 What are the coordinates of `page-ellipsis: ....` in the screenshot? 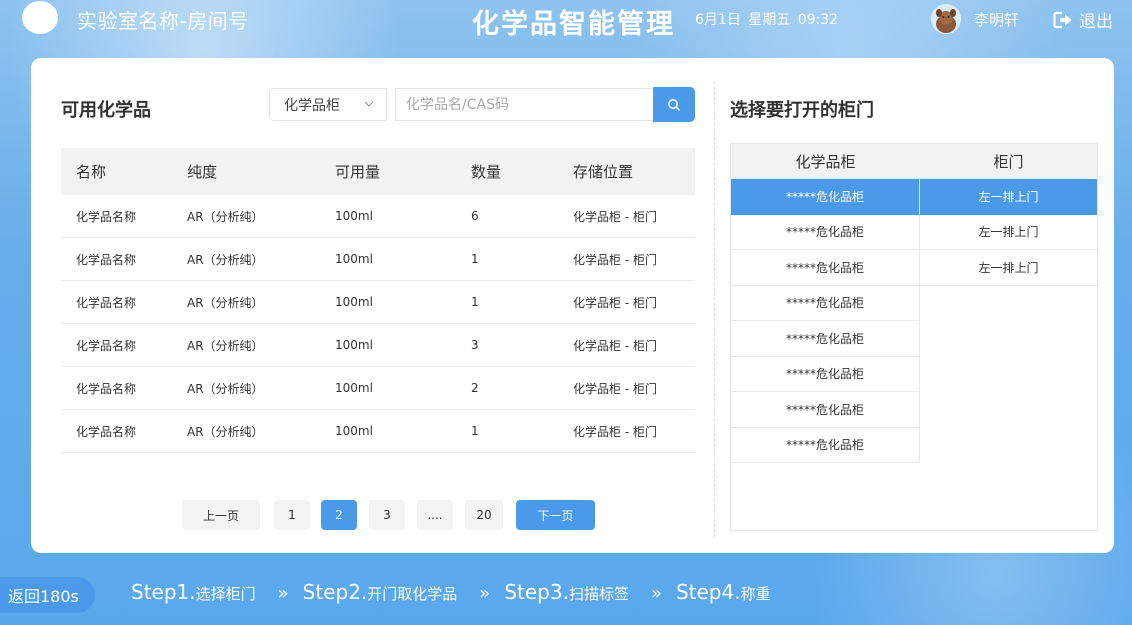 It's located at (435, 515).